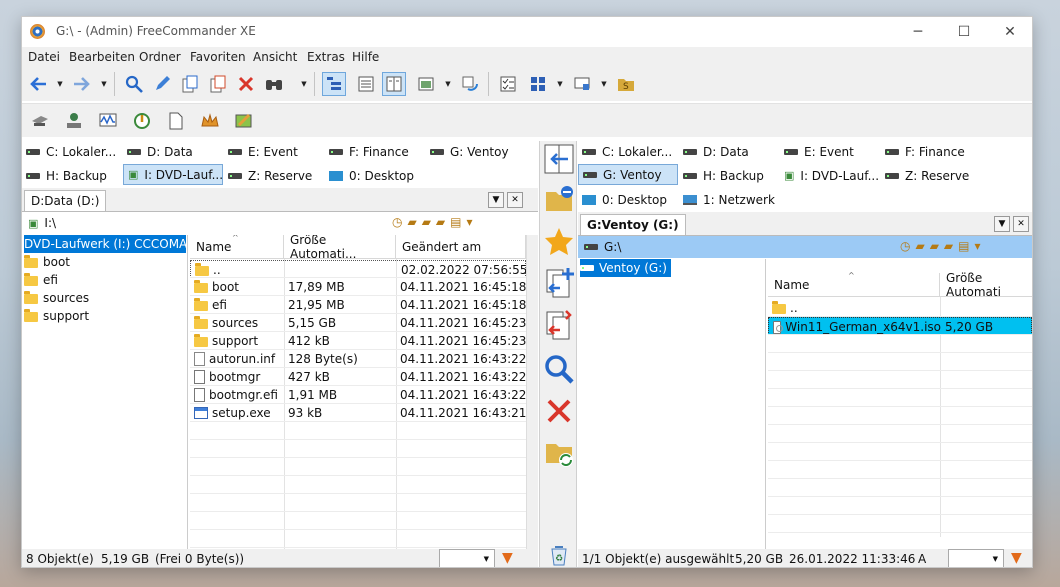 This screenshot has height=587, width=1060. What do you see at coordinates (1009, 32) in the screenshot?
I see `close-window-button: ✕` at bounding box center [1009, 32].